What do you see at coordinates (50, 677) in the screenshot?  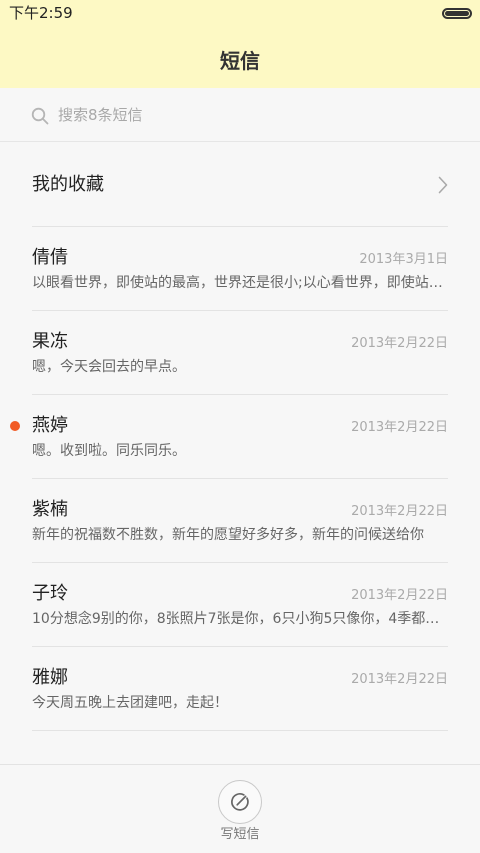 I see `contact-name: 雅娜` at bounding box center [50, 677].